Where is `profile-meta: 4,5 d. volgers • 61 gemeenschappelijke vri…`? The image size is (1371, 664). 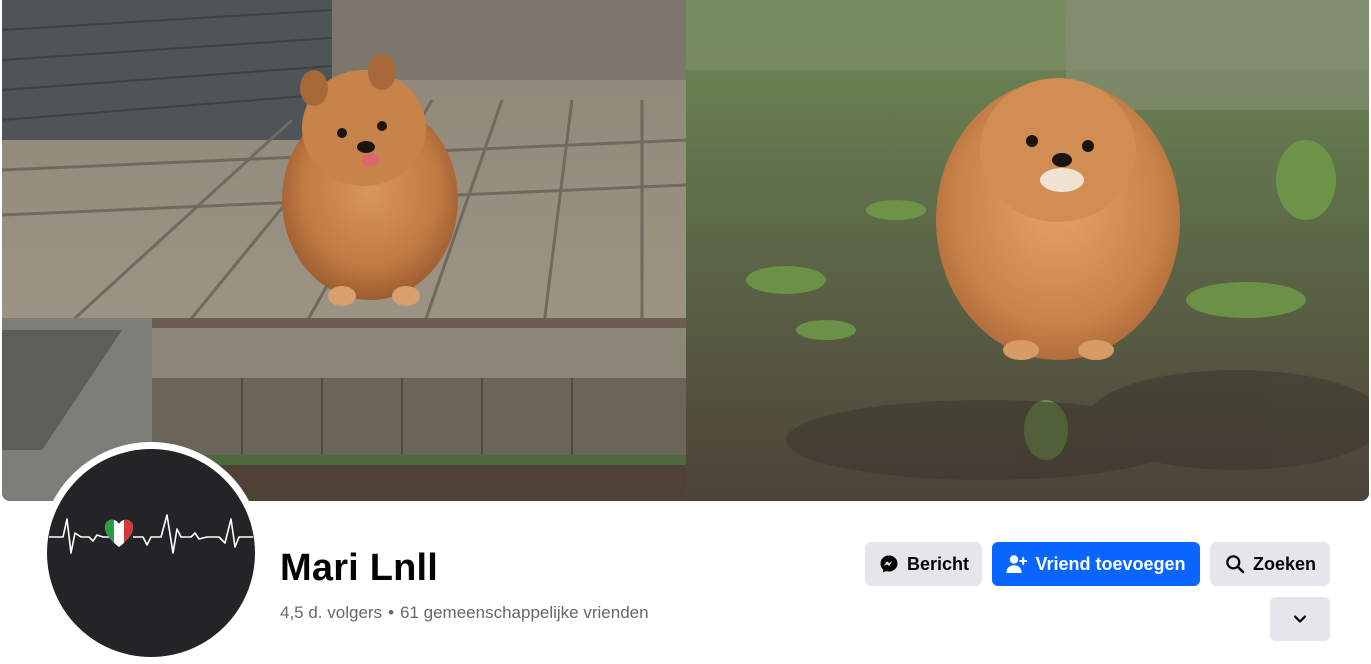 profile-meta: 4,5 d. volgers • 61 gemeenschappelijke vri… is located at coordinates (464, 613).